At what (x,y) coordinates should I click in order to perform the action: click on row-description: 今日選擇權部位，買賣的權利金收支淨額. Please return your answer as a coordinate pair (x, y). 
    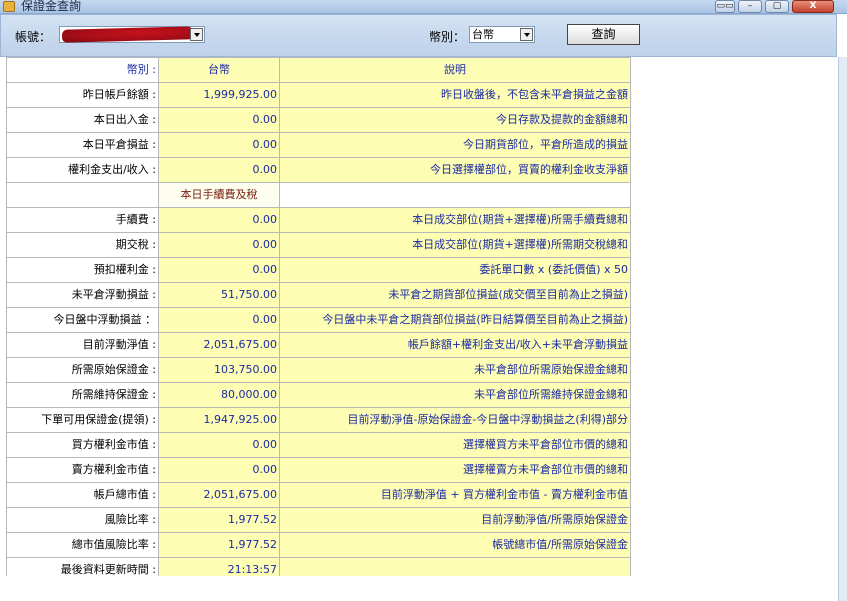
    Looking at the image, I should click on (455, 170).